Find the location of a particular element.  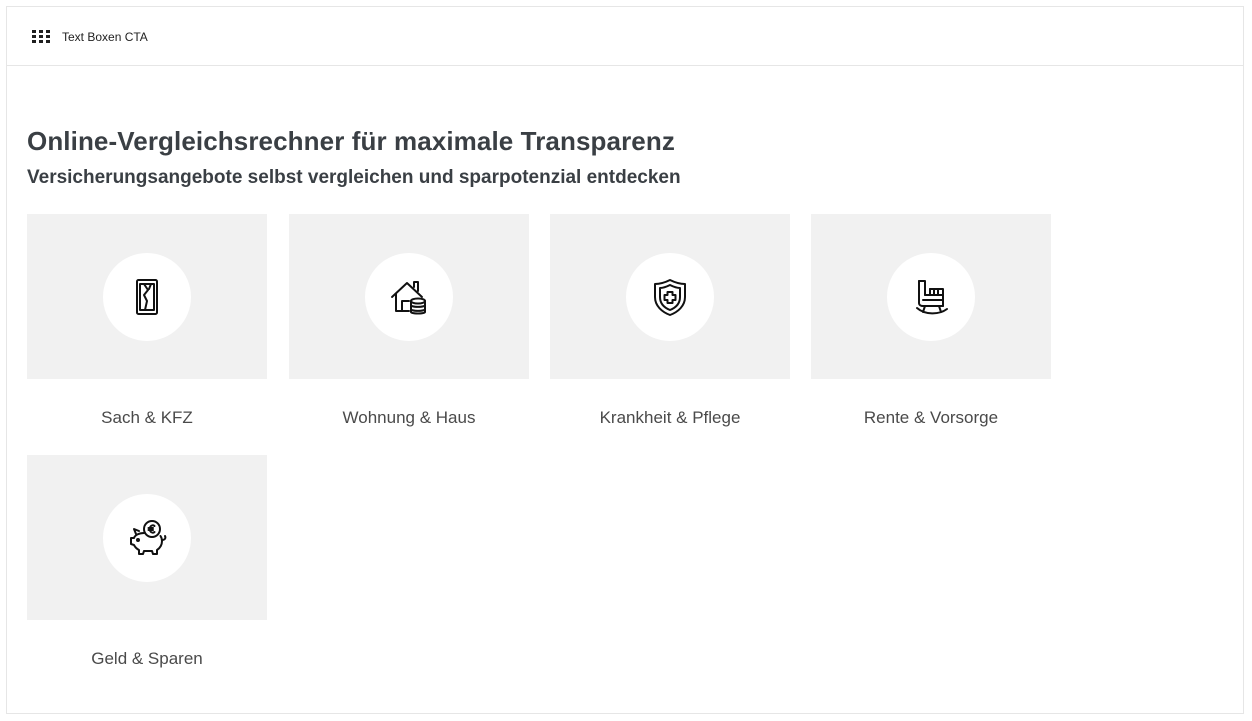

widget-header: Text Boxen CTA is located at coordinates (625, 36).